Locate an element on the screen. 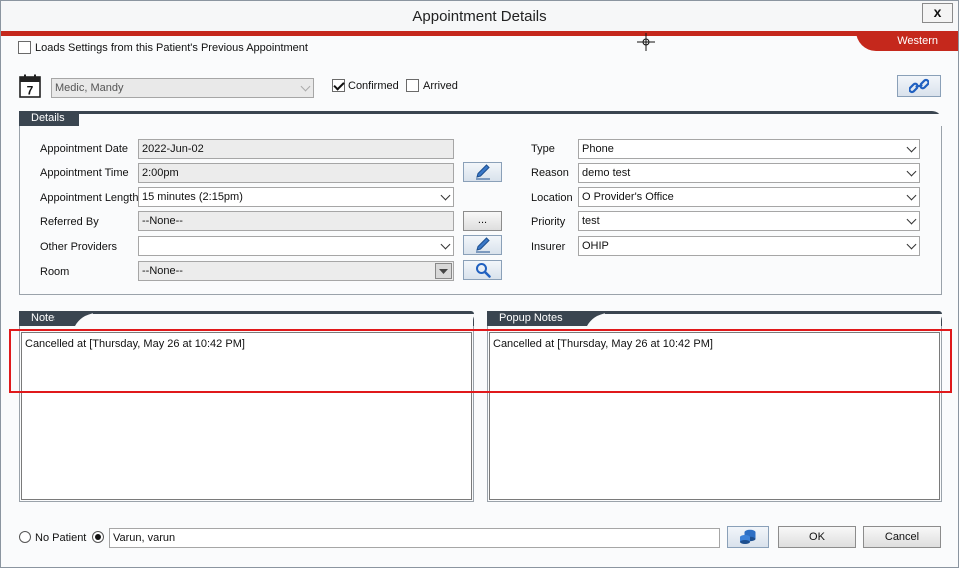 The width and height of the screenshot is (959, 568). type-label: Type is located at coordinates (543, 149).